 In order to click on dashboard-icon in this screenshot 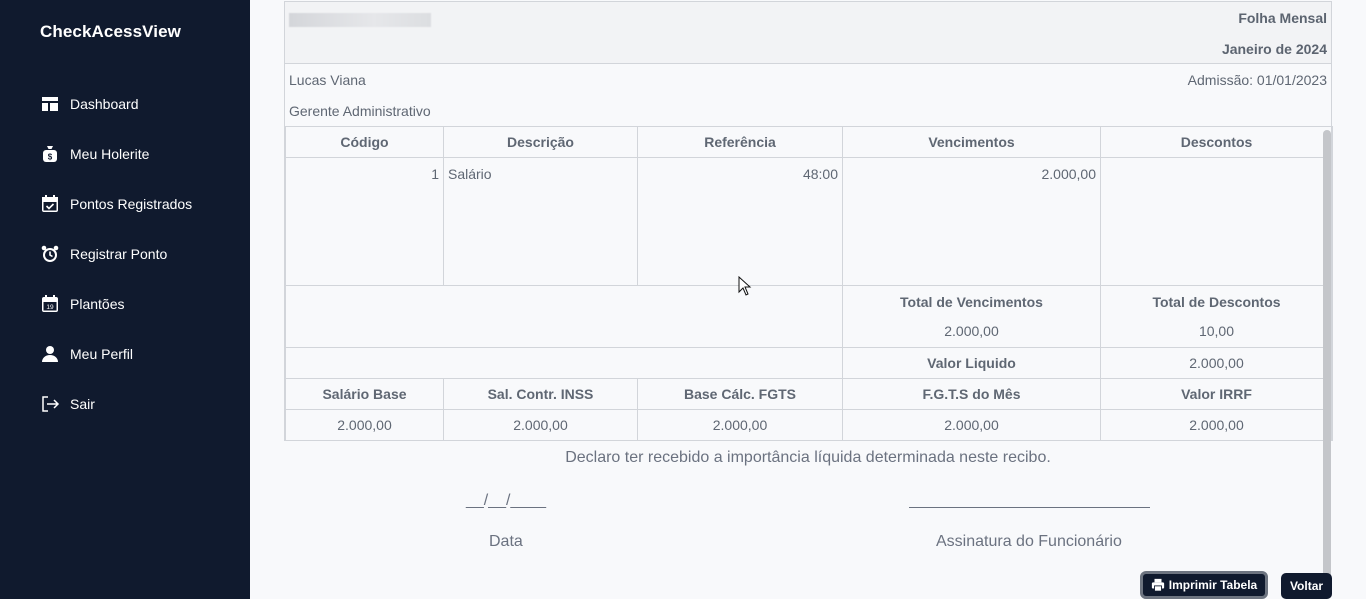, I will do `click(50, 104)`.